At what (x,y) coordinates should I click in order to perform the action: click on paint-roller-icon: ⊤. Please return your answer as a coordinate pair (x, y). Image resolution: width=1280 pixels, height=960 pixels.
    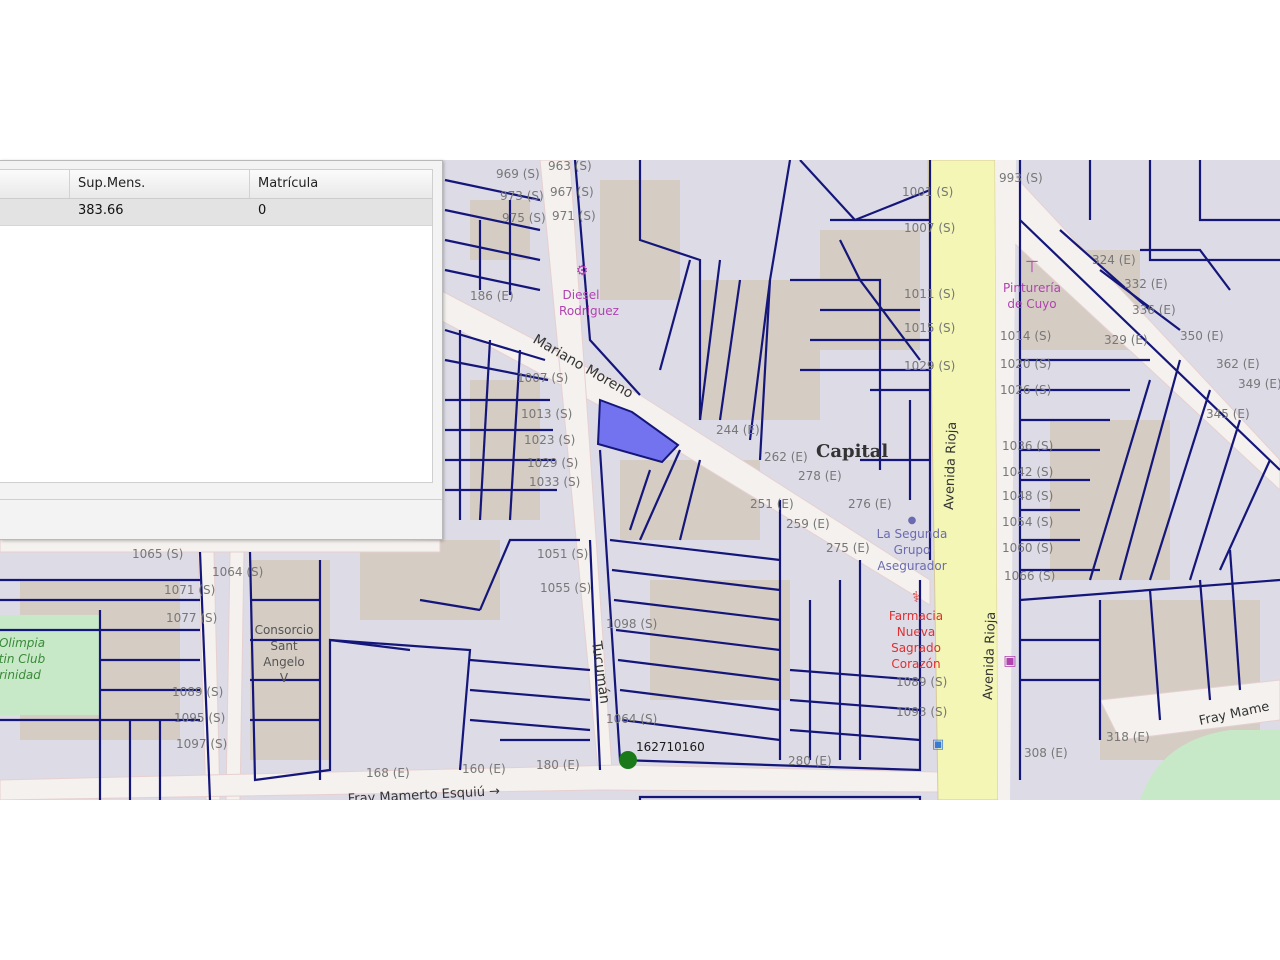
    Looking at the image, I should click on (1032, 266).